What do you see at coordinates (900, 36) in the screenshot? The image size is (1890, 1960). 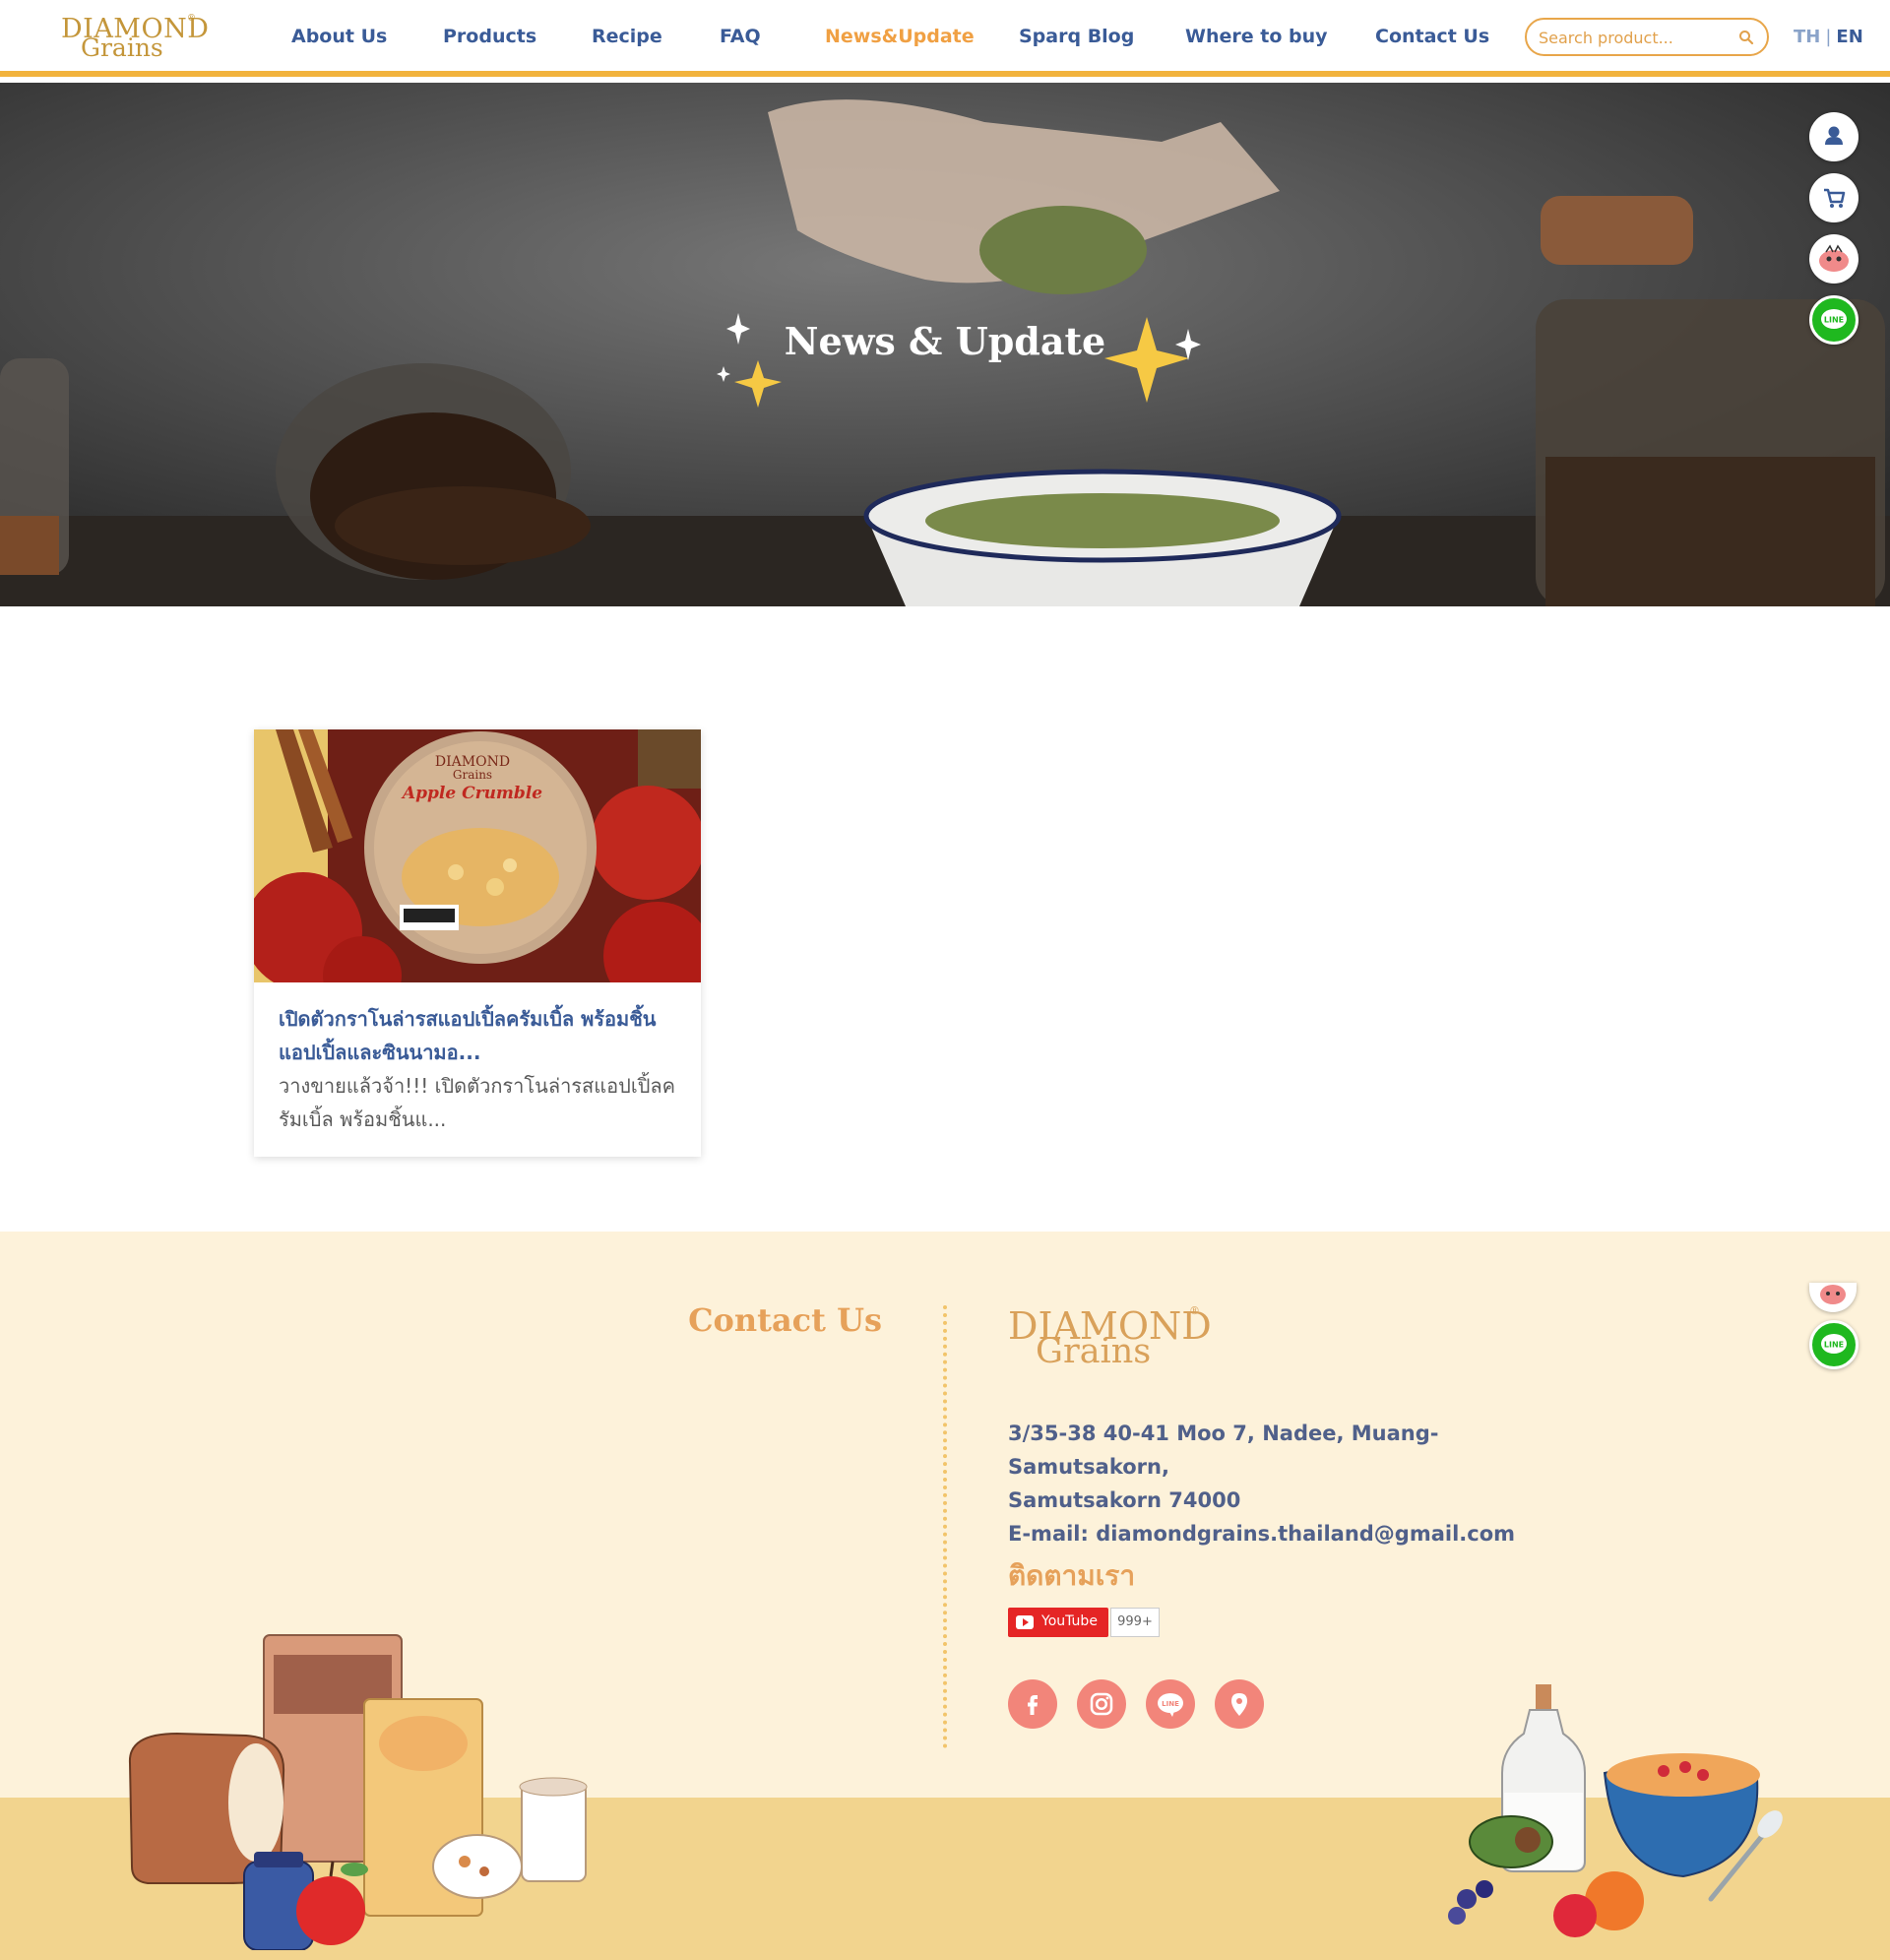 I see `nav-news-update: News&Update` at bounding box center [900, 36].